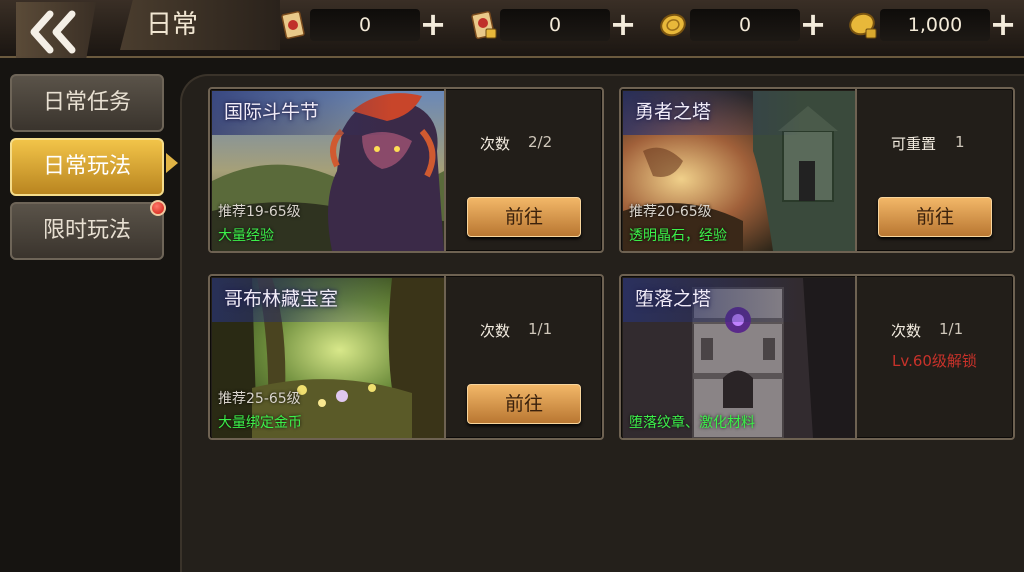 Image resolution: width=1024 pixels, height=572 pixels. I want to click on tab-limited-play: 限时玩法, so click(87, 231).